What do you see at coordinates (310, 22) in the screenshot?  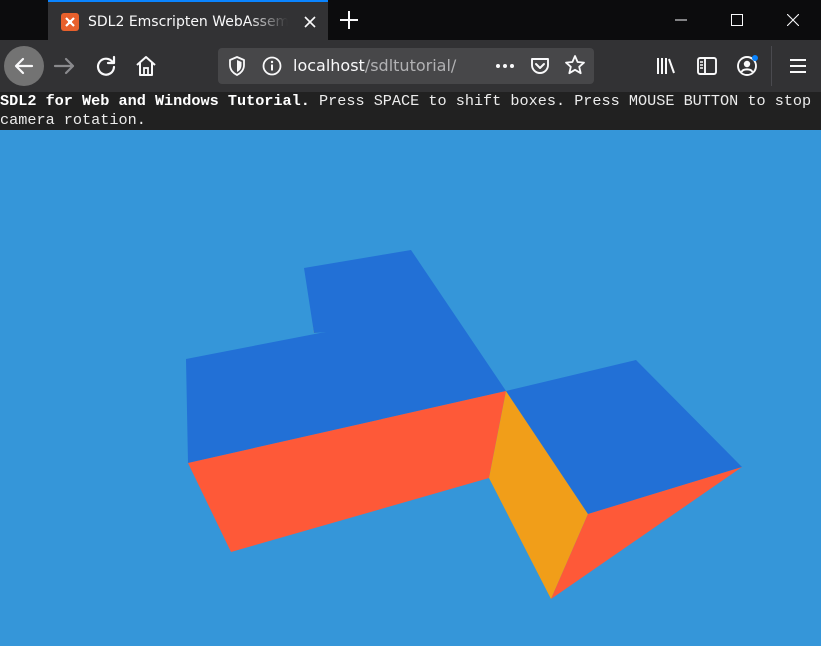 I see `tab-close-icon` at bounding box center [310, 22].